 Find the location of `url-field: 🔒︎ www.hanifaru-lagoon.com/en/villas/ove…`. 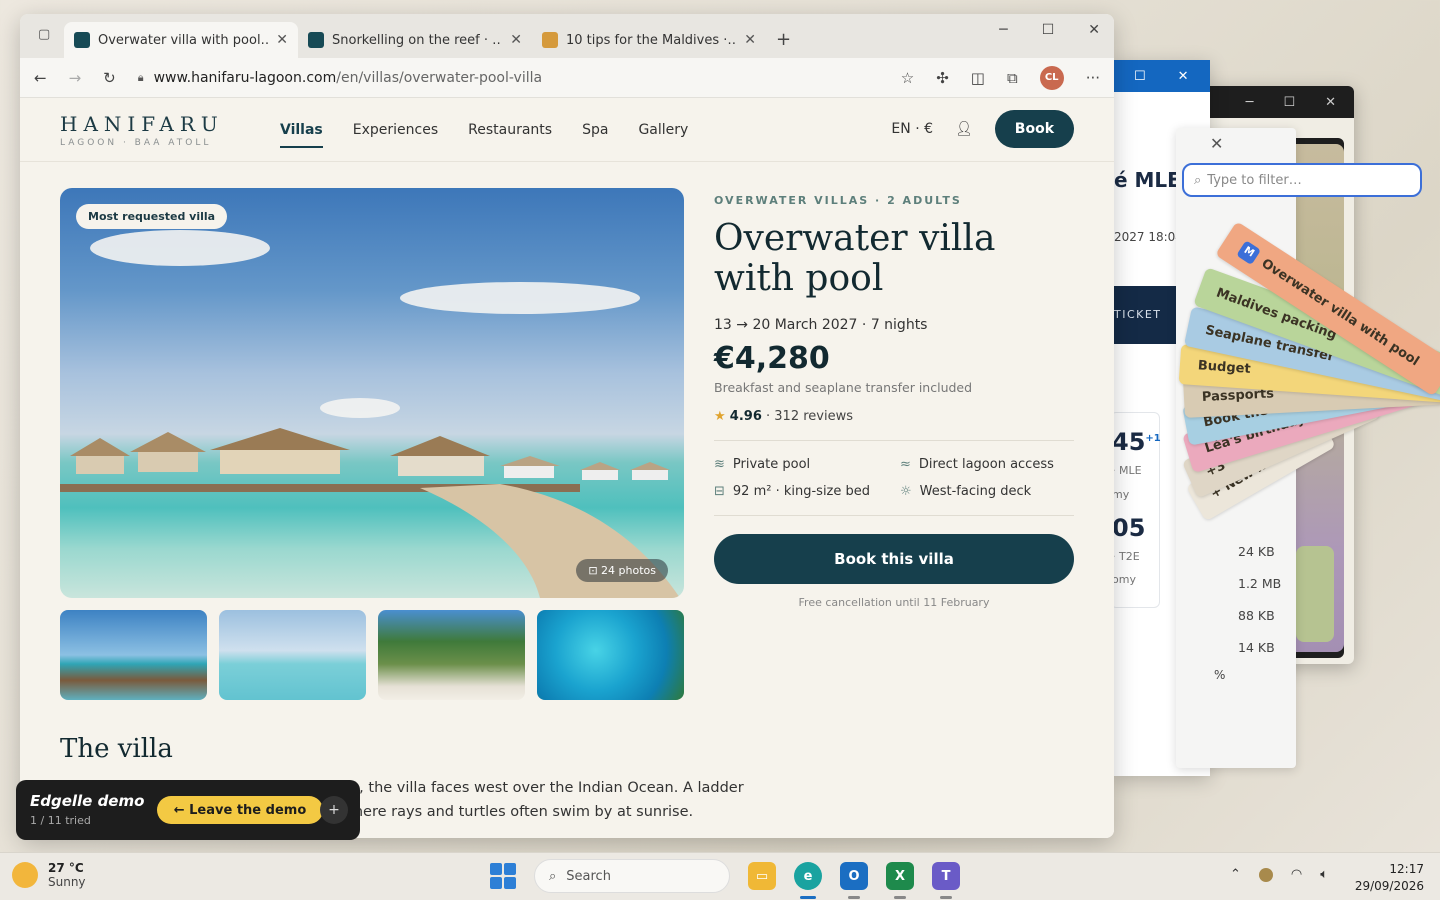

url-field: 🔒︎ www.hanifaru-lagoon.com/en/villas/ove… is located at coordinates (508, 78).